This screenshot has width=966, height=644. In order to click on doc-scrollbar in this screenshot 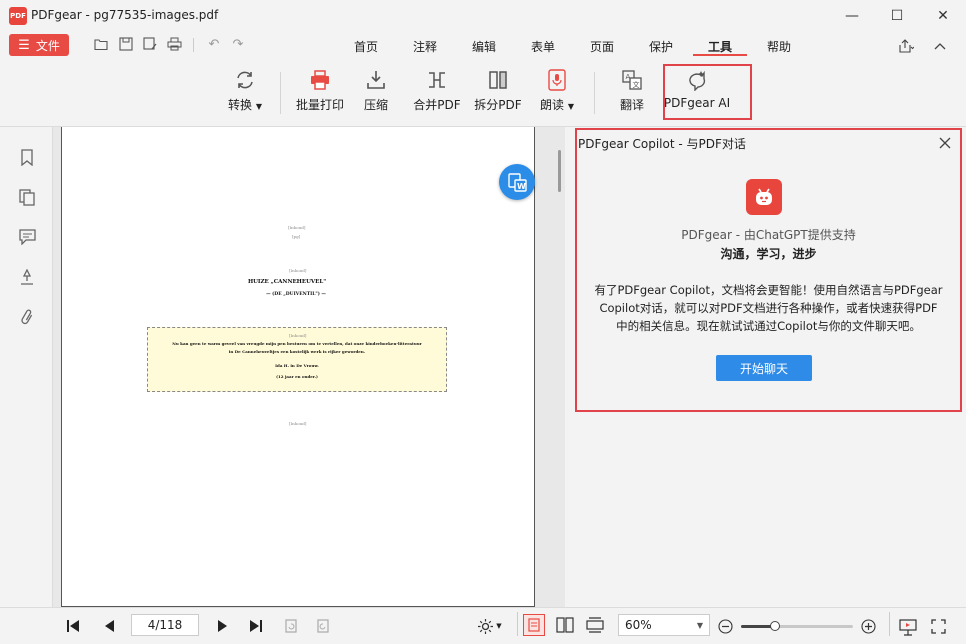, I will do `click(559, 171)`.